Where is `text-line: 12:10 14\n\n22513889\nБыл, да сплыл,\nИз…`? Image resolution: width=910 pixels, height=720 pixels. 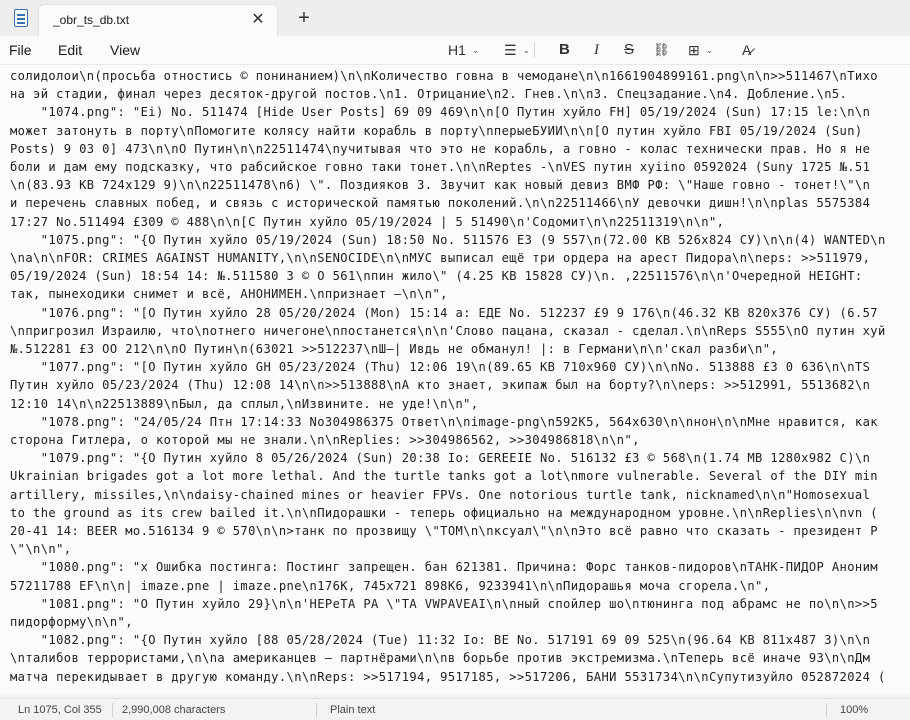 text-line: 12:10 14\n\n22513889\nБыл, да сплыл,\nИз… is located at coordinates (244, 403).